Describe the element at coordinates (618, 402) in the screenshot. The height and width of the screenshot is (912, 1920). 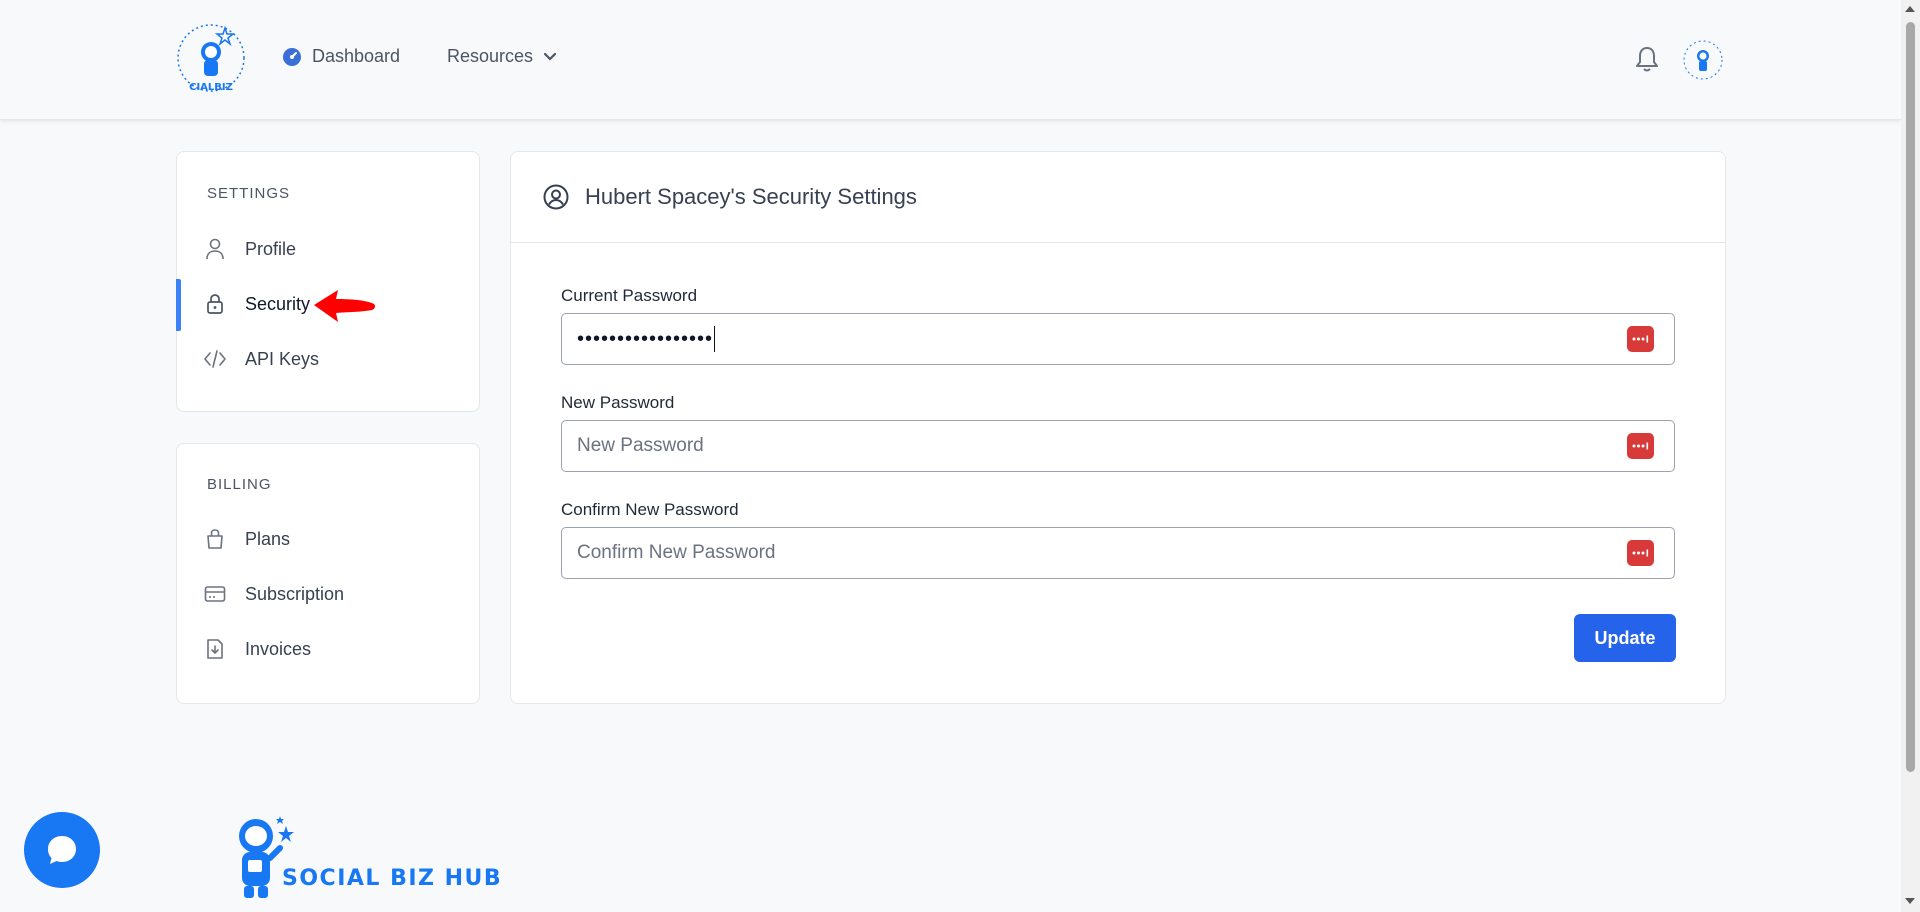
I see `new-password-label: New Password` at that location.